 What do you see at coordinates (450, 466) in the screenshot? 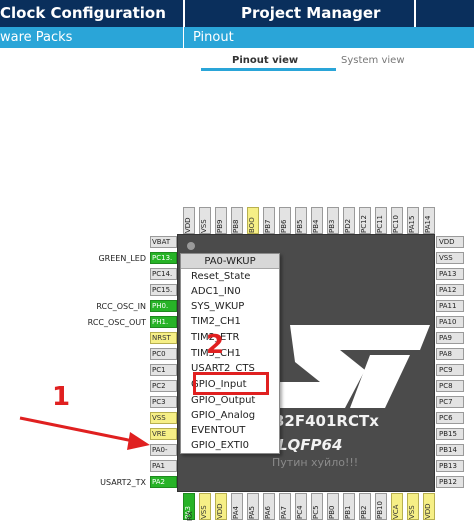
I see `pin-right: PB13` at bounding box center [450, 466].